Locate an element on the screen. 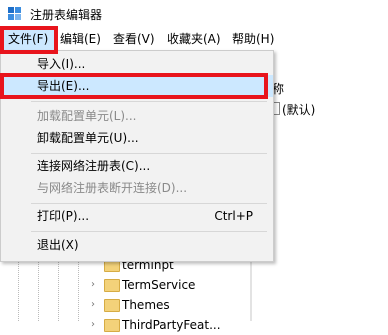  menu-item-shortcut: Ctrl+P is located at coordinates (233, 216).